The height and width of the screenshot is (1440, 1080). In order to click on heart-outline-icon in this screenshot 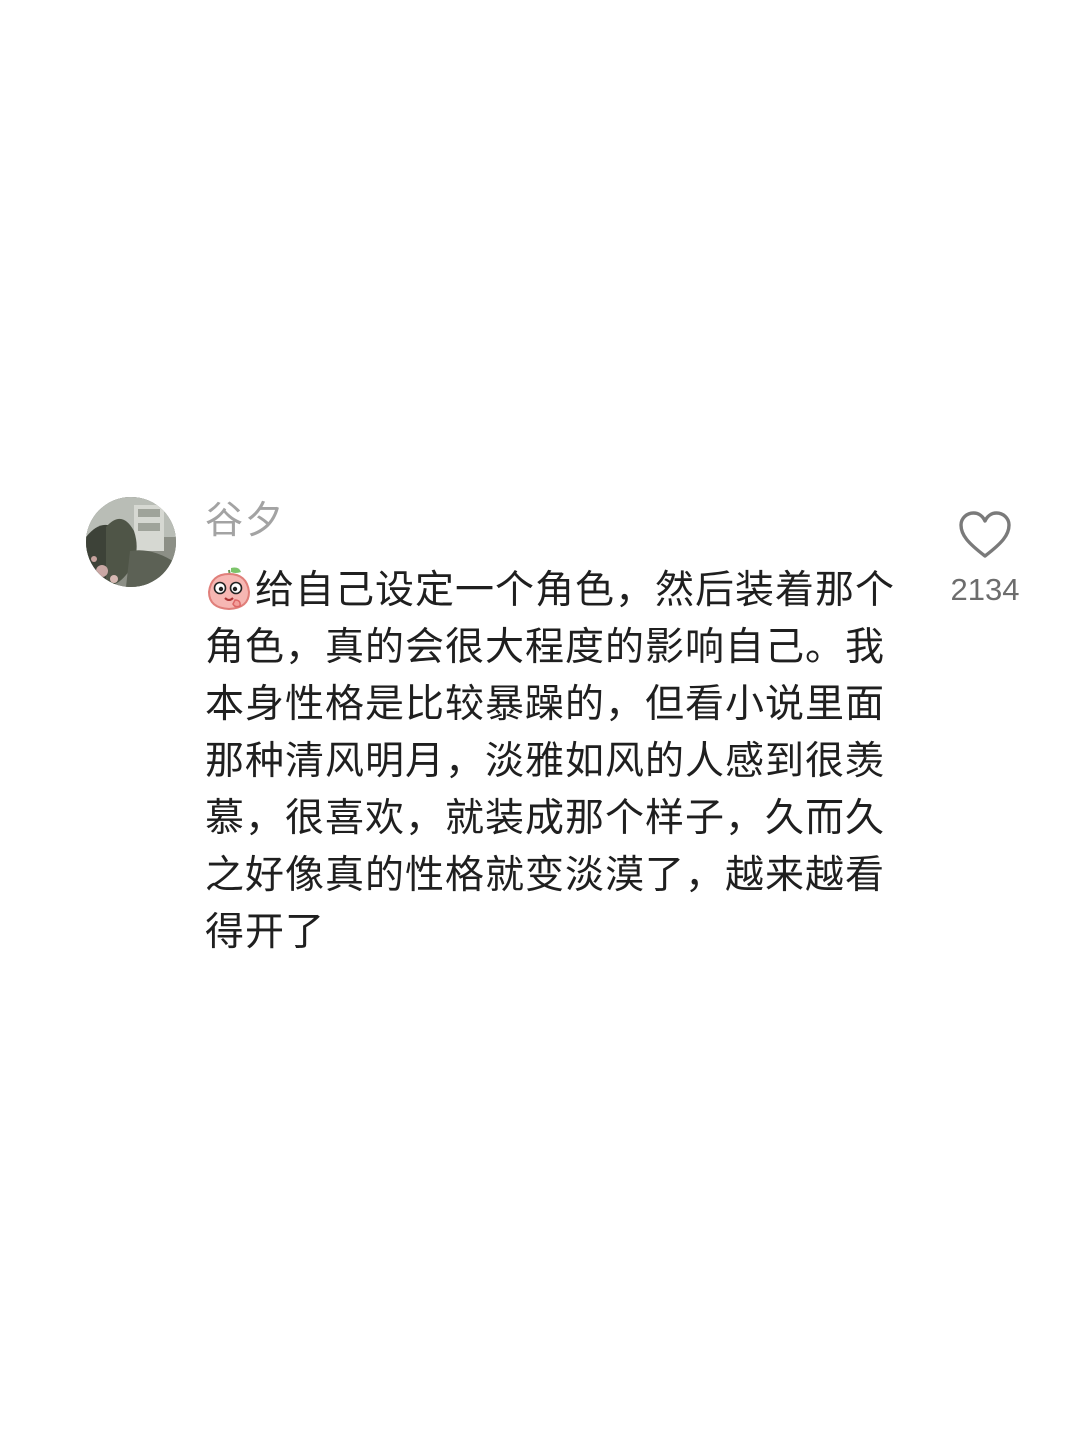, I will do `click(985, 535)`.